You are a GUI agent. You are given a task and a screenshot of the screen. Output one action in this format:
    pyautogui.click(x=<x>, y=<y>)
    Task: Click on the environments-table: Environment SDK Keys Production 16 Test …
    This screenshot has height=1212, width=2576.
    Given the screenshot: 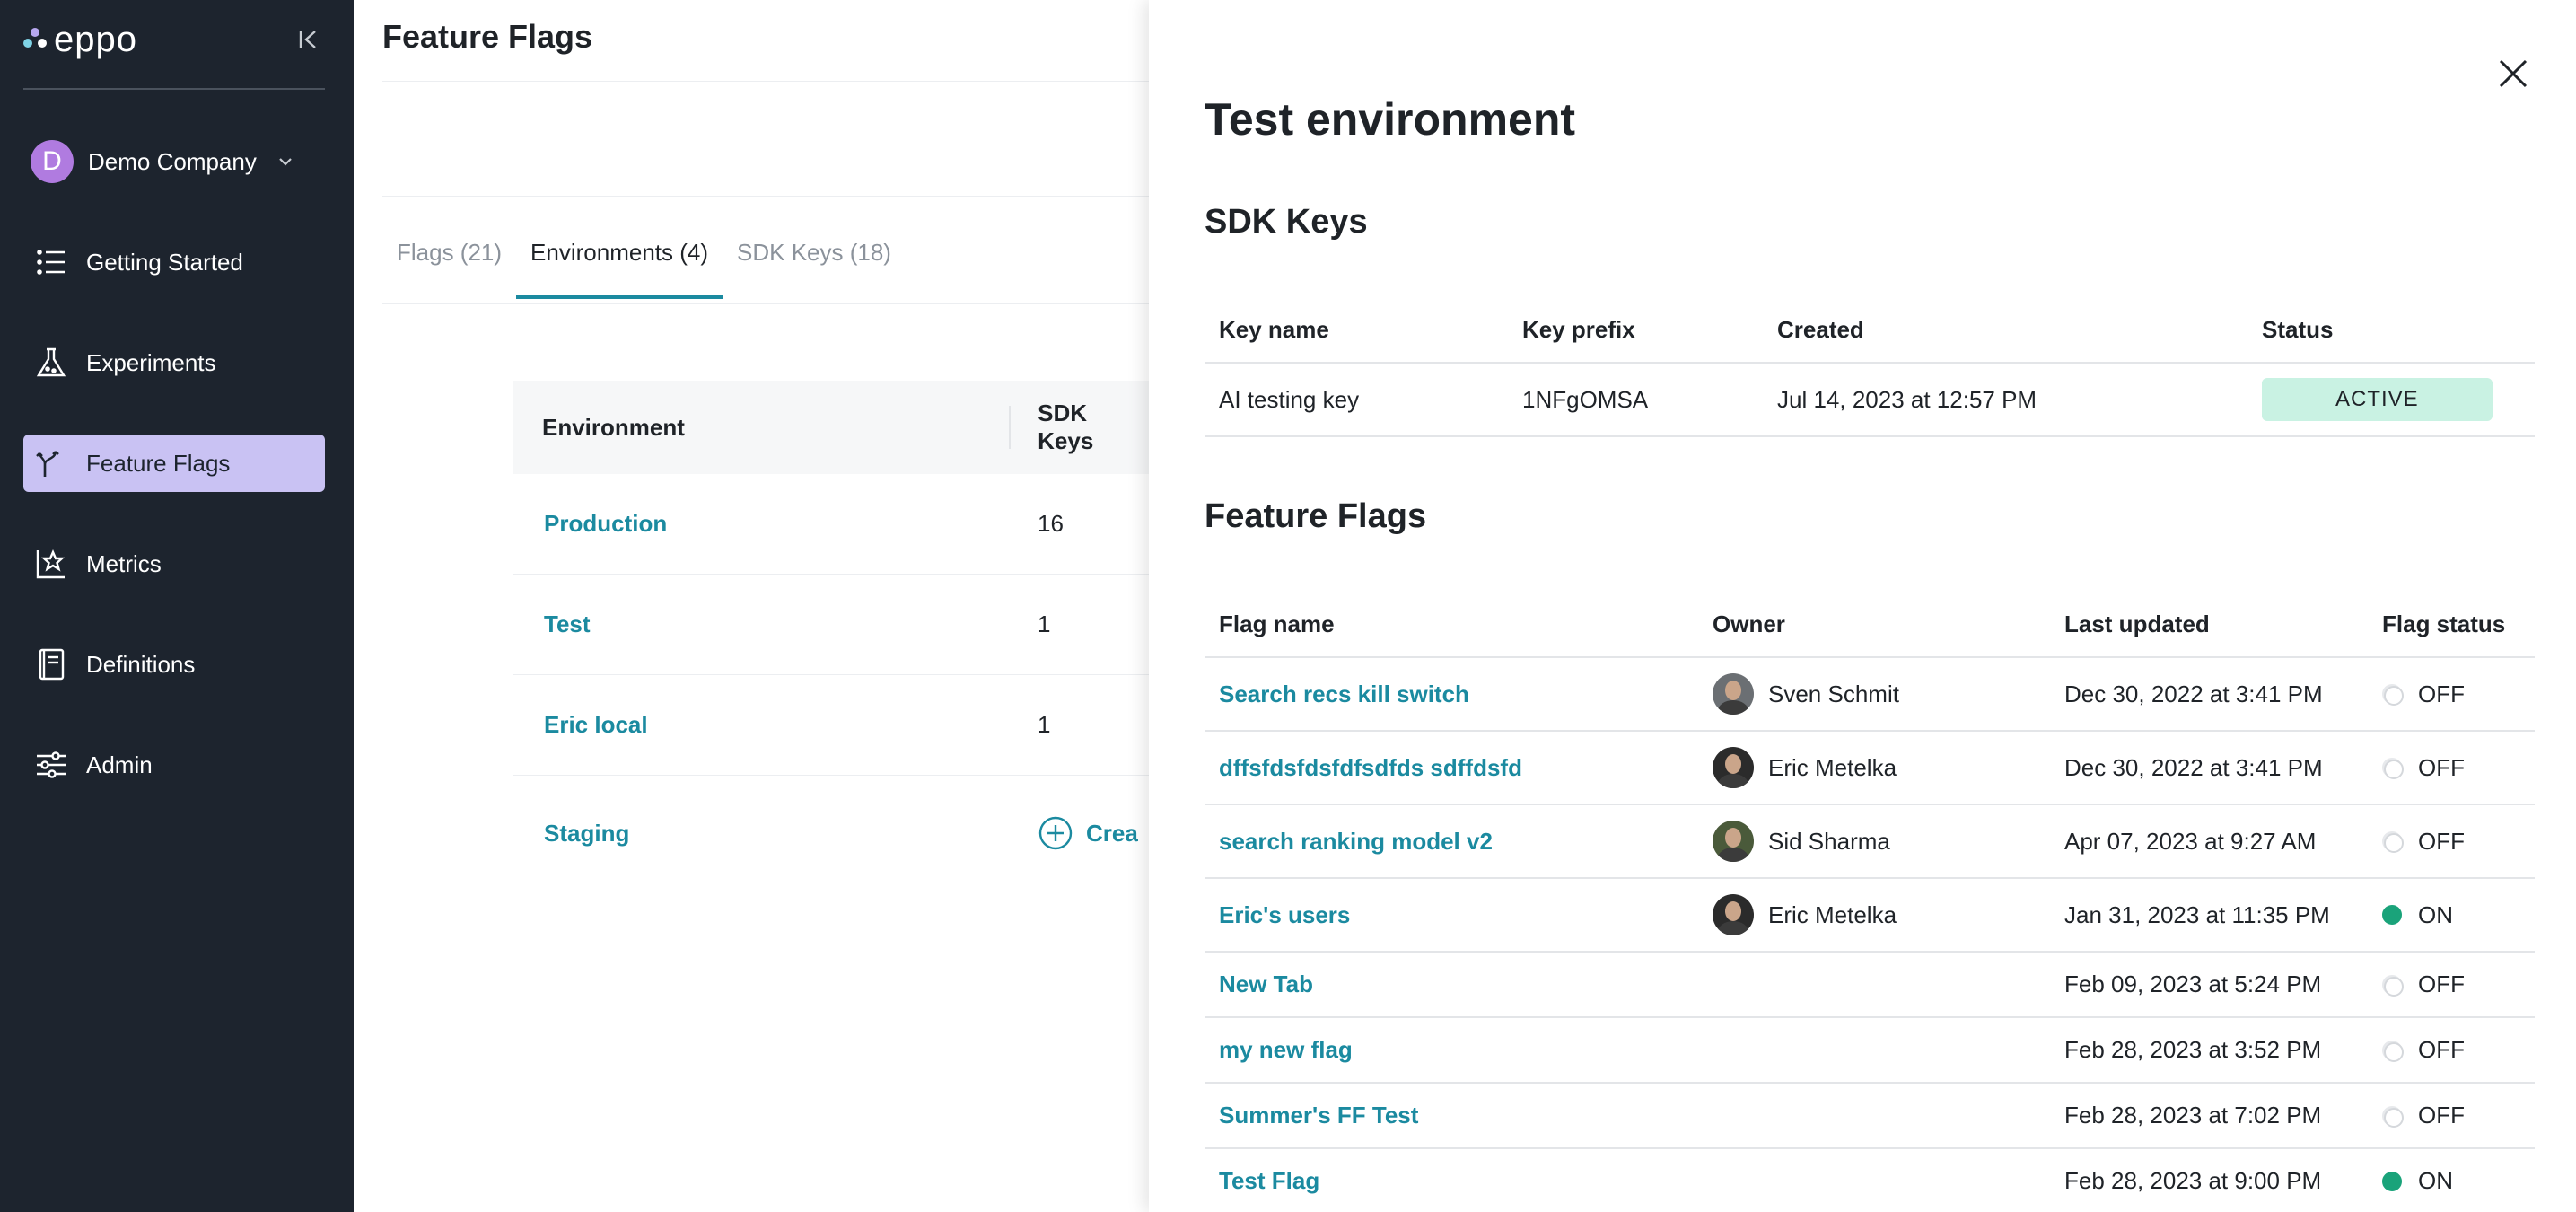 What is the action you would take?
    pyautogui.click(x=831, y=636)
    